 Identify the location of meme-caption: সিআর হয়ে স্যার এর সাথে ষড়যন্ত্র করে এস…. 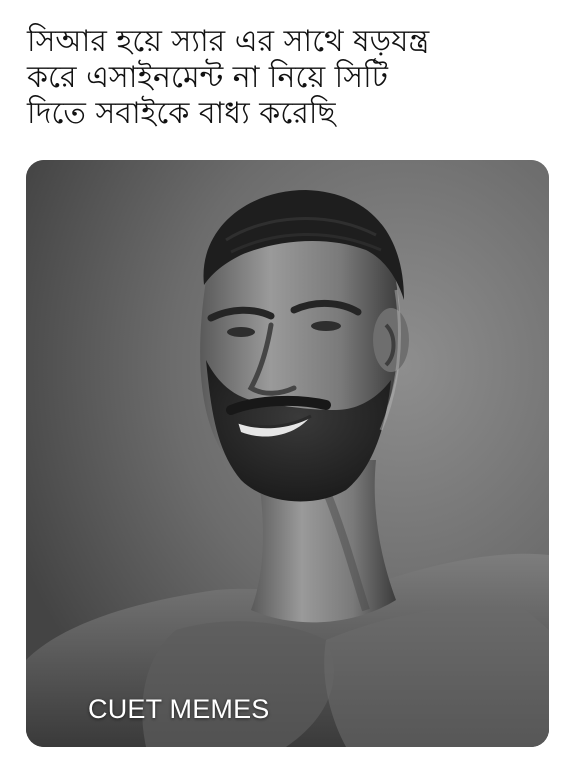
(292, 78).